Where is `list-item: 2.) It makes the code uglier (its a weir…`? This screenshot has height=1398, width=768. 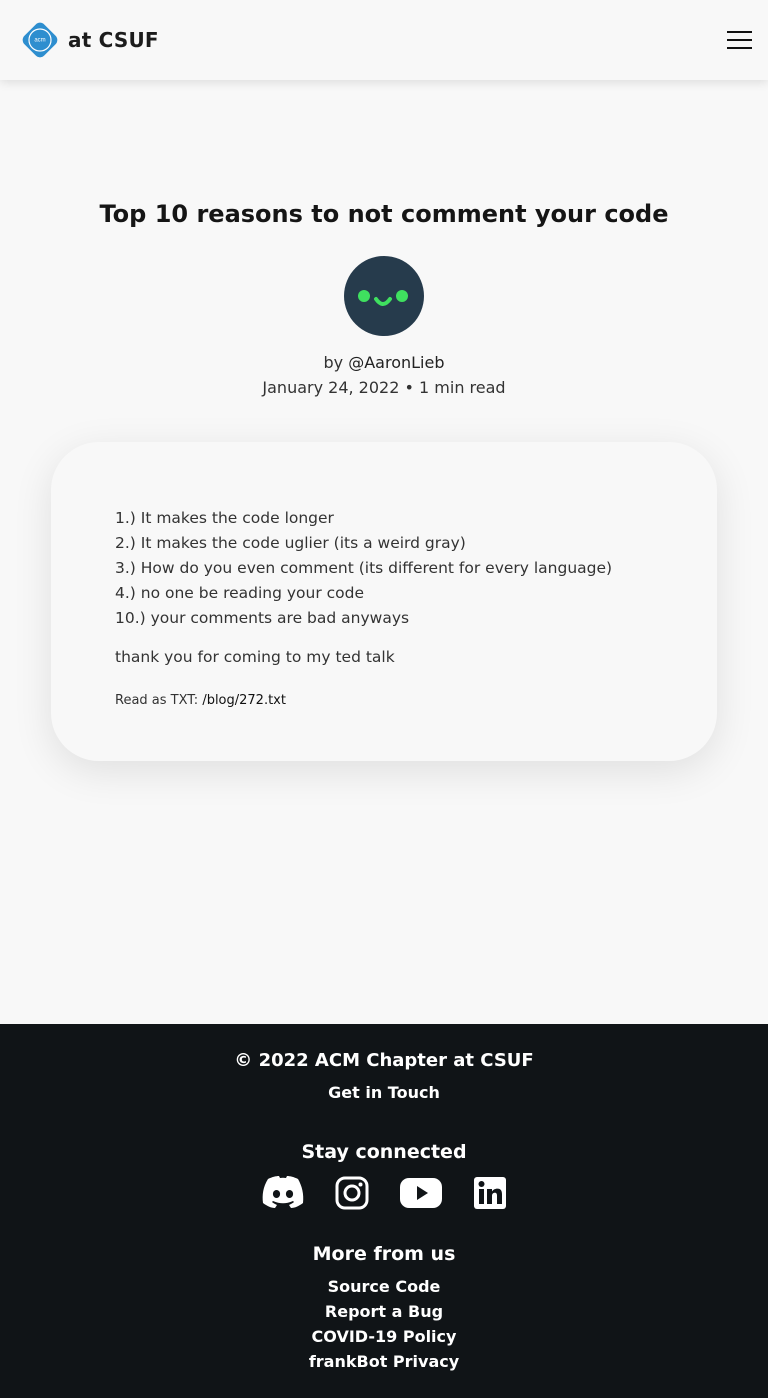
list-item: 2.) It makes the code uglier (its a weir… is located at coordinates (290, 543).